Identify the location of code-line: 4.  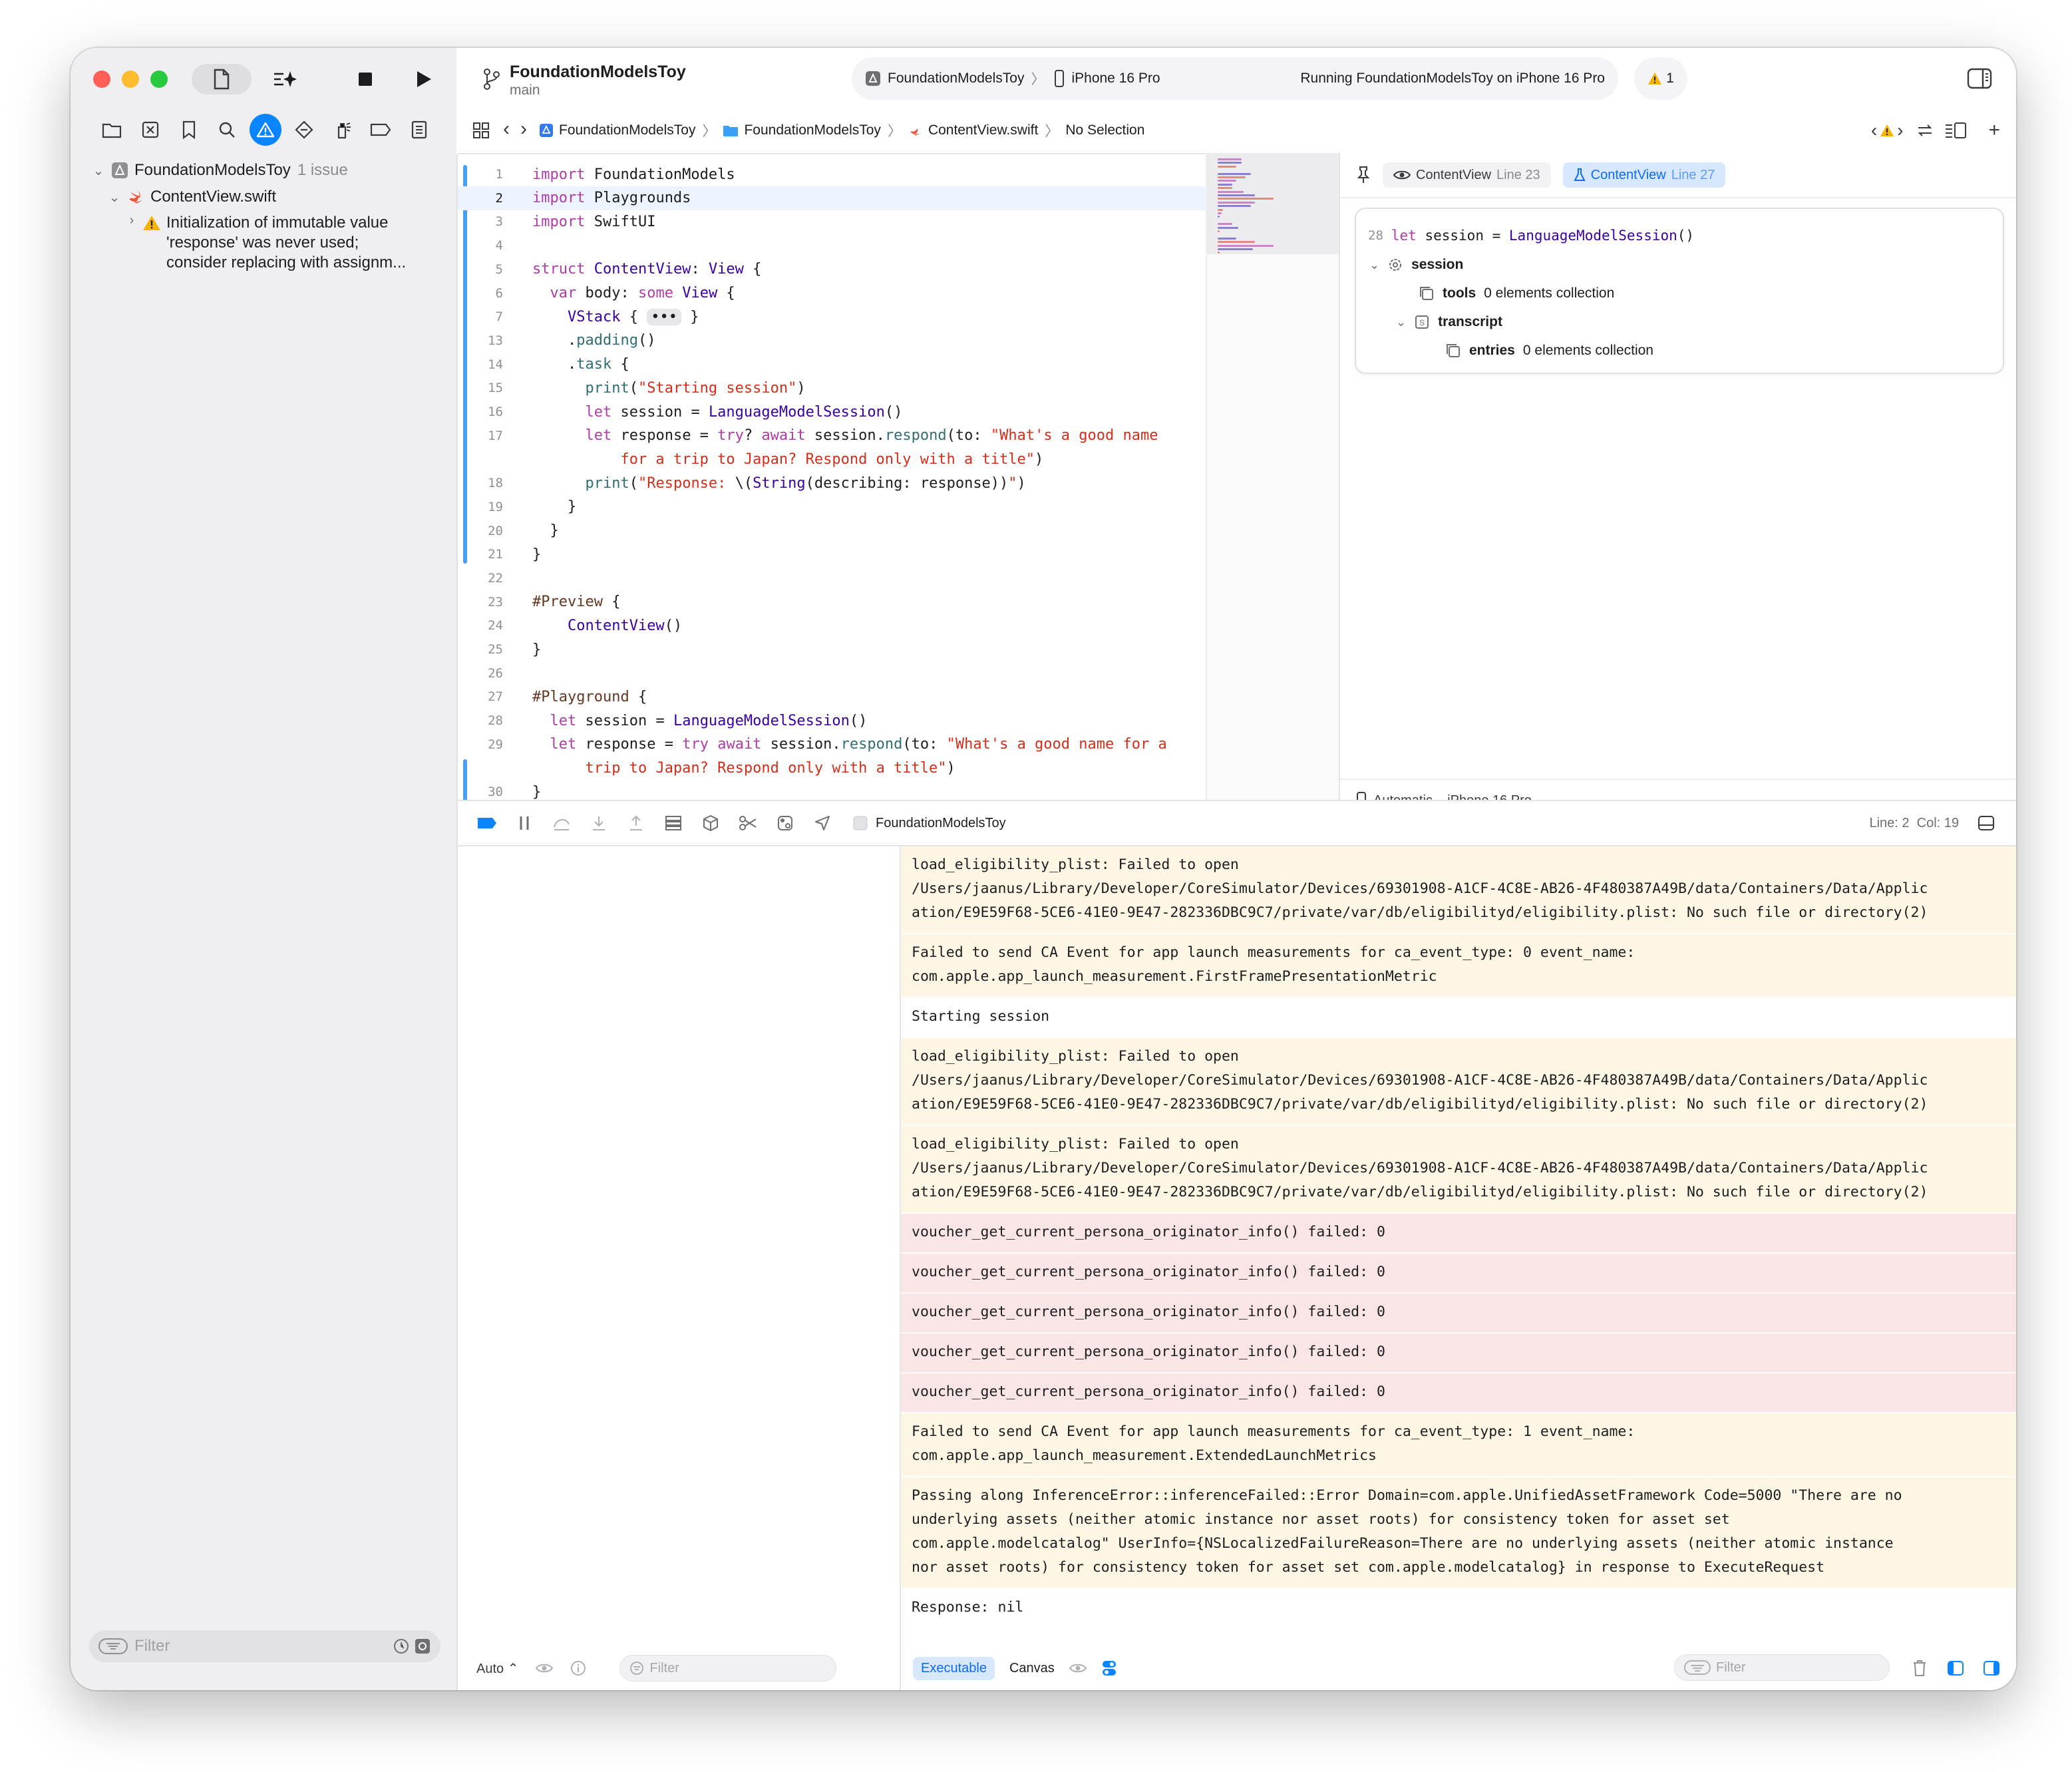
(832, 246).